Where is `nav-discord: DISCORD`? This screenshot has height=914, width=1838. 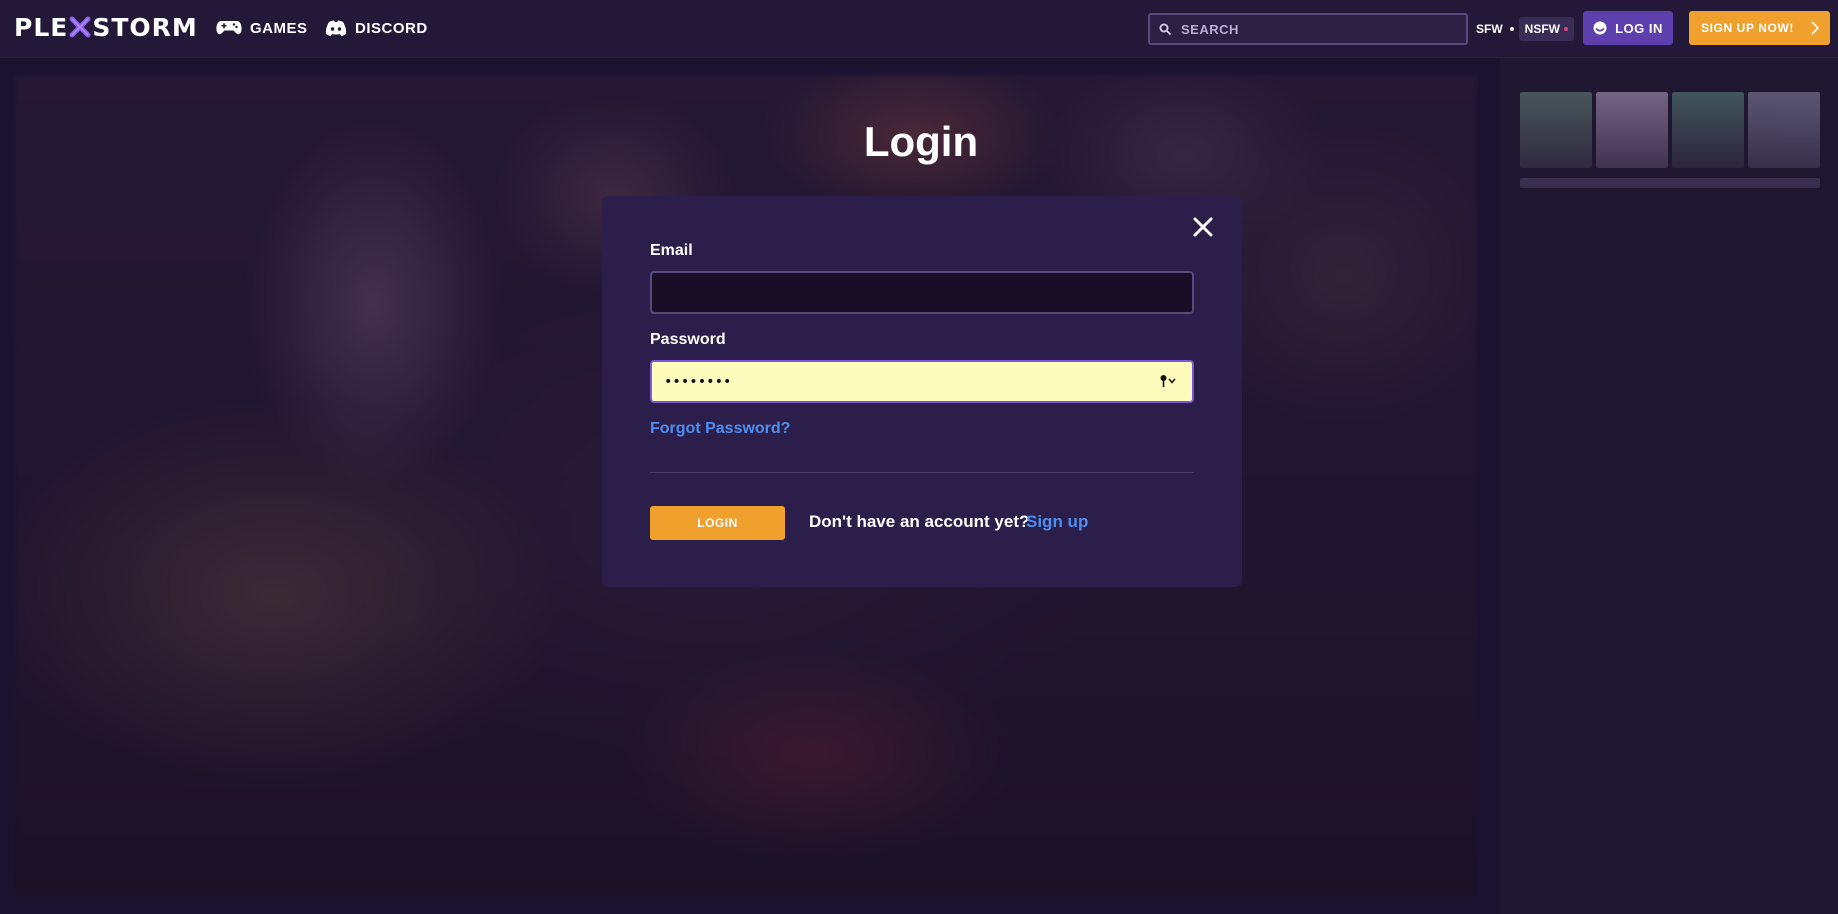 nav-discord: DISCORD is located at coordinates (376, 28).